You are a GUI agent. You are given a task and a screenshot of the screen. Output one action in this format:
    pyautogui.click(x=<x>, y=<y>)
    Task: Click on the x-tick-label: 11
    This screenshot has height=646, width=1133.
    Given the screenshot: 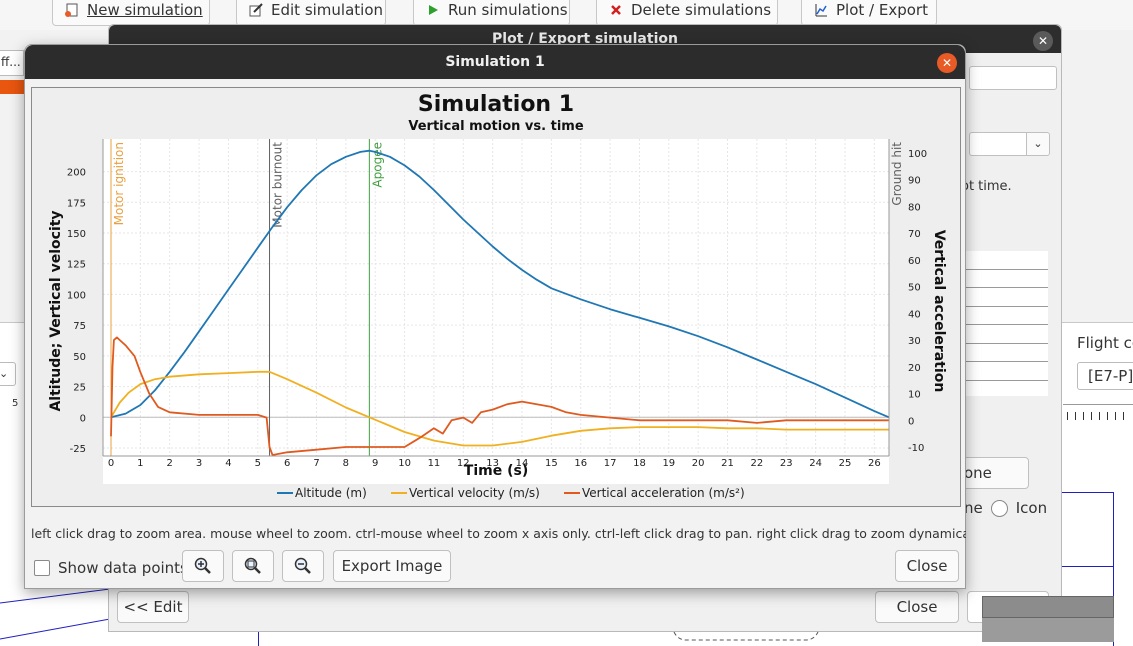 What is the action you would take?
    pyautogui.click(x=434, y=463)
    